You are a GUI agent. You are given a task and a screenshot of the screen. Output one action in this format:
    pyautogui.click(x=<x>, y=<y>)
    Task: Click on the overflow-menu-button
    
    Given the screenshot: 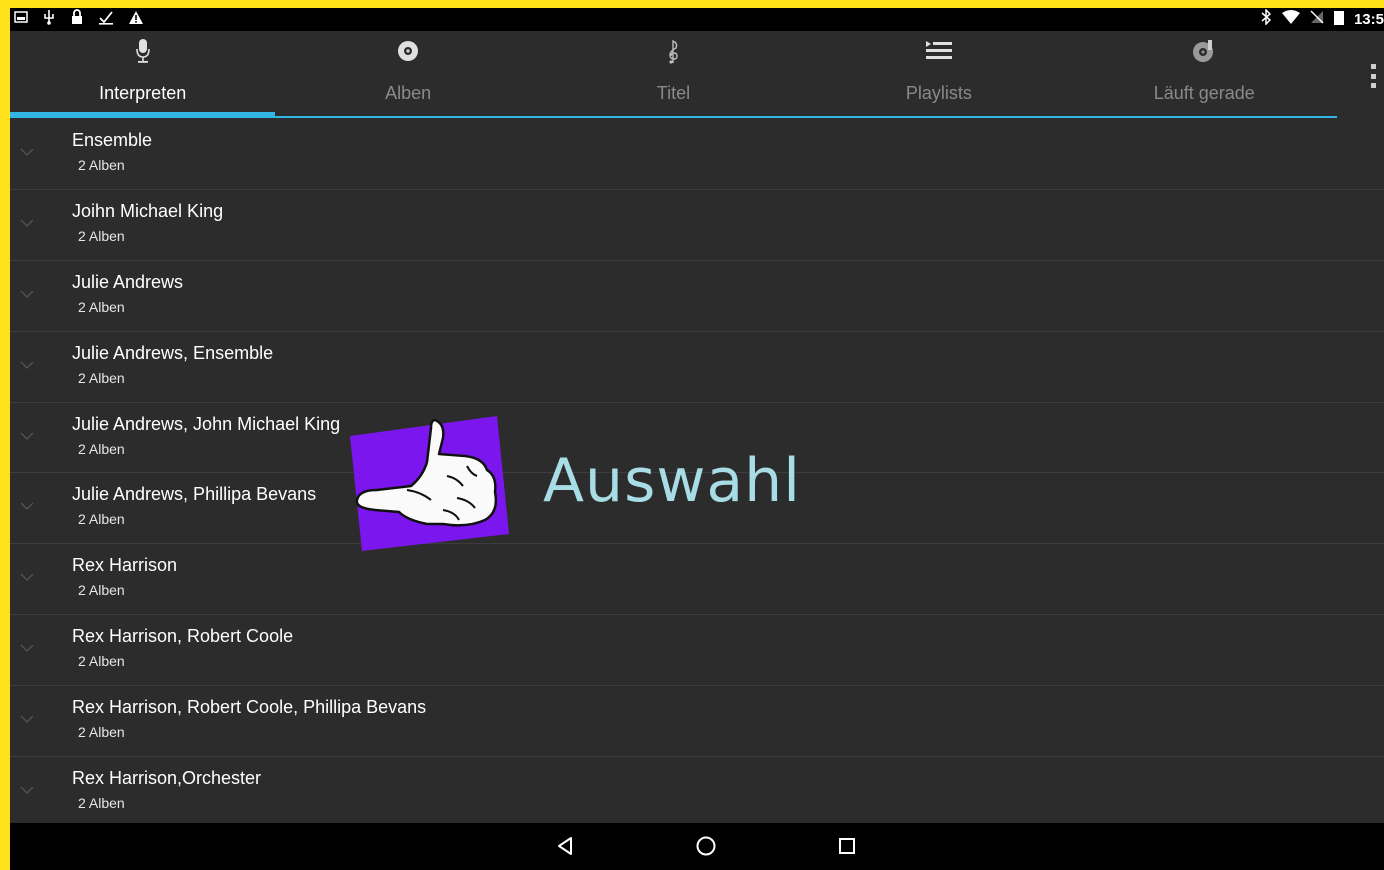 What is the action you would take?
    pyautogui.click(x=1373, y=76)
    